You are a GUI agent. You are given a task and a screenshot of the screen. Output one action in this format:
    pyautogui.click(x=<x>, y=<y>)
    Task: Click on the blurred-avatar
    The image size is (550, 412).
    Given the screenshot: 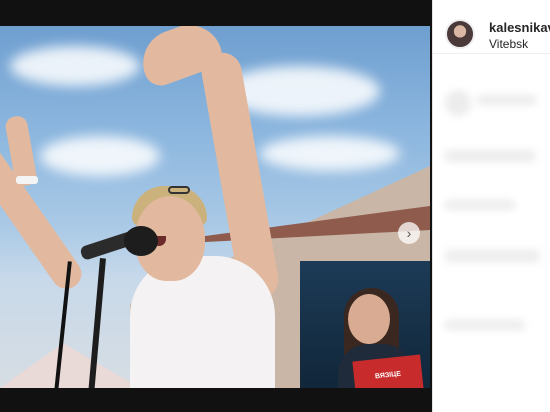 What is the action you would take?
    pyautogui.click(x=458, y=103)
    